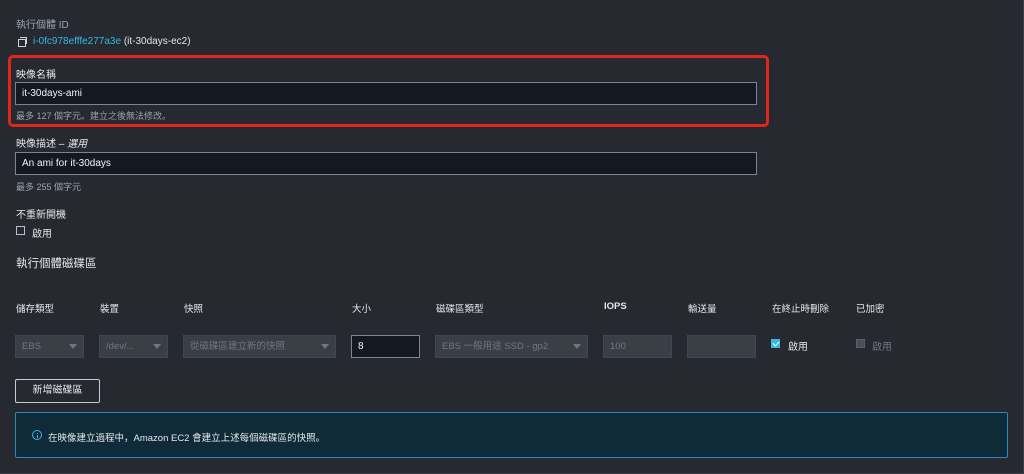 The image size is (1024, 474). I want to click on instance-id-label: 執行個體 ID, so click(42, 25).